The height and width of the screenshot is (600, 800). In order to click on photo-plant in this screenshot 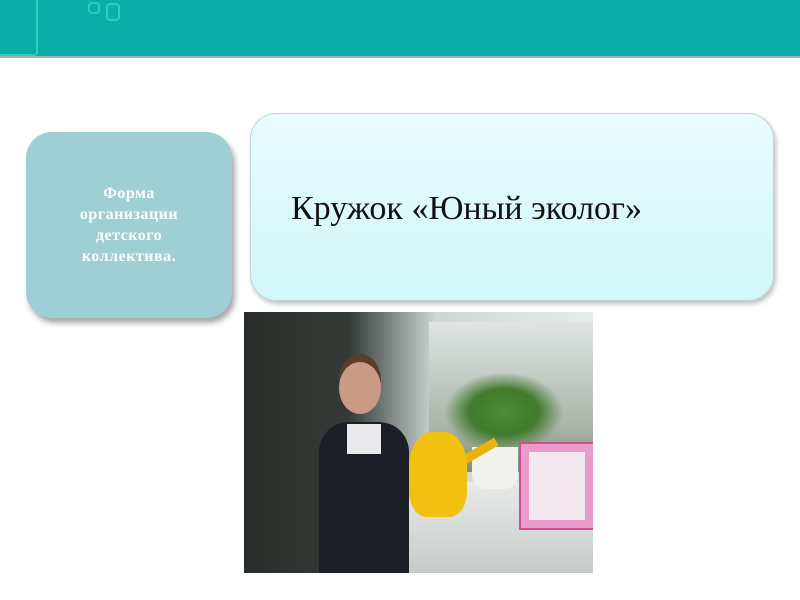, I will do `click(504, 412)`.